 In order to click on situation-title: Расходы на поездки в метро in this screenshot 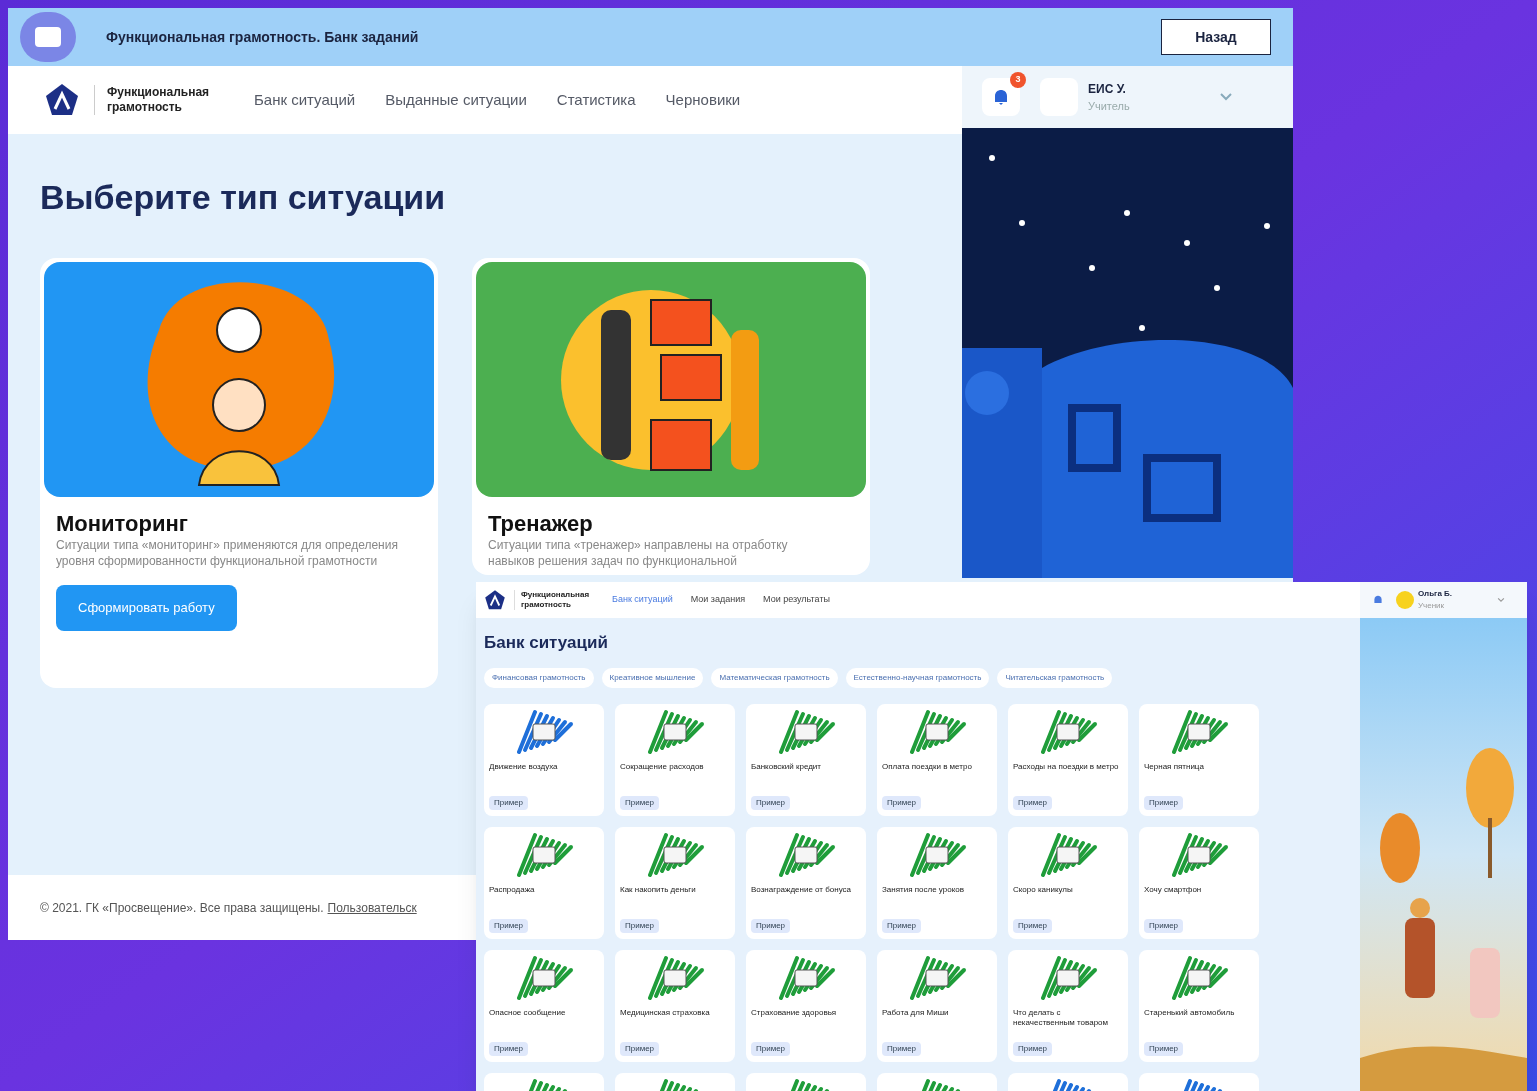, I will do `click(1066, 766)`.